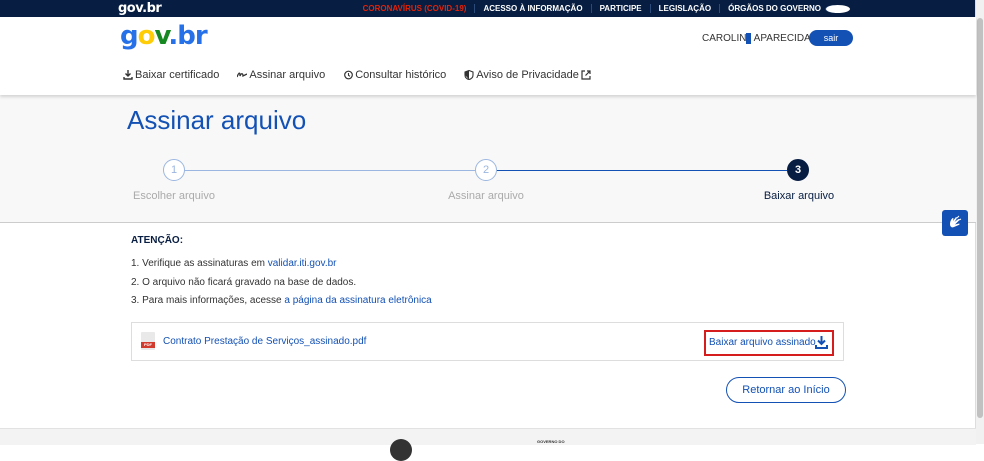  What do you see at coordinates (287, 75) in the screenshot?
I see `nav-label: Assinar arquivo` at bounding box center [287, 75].